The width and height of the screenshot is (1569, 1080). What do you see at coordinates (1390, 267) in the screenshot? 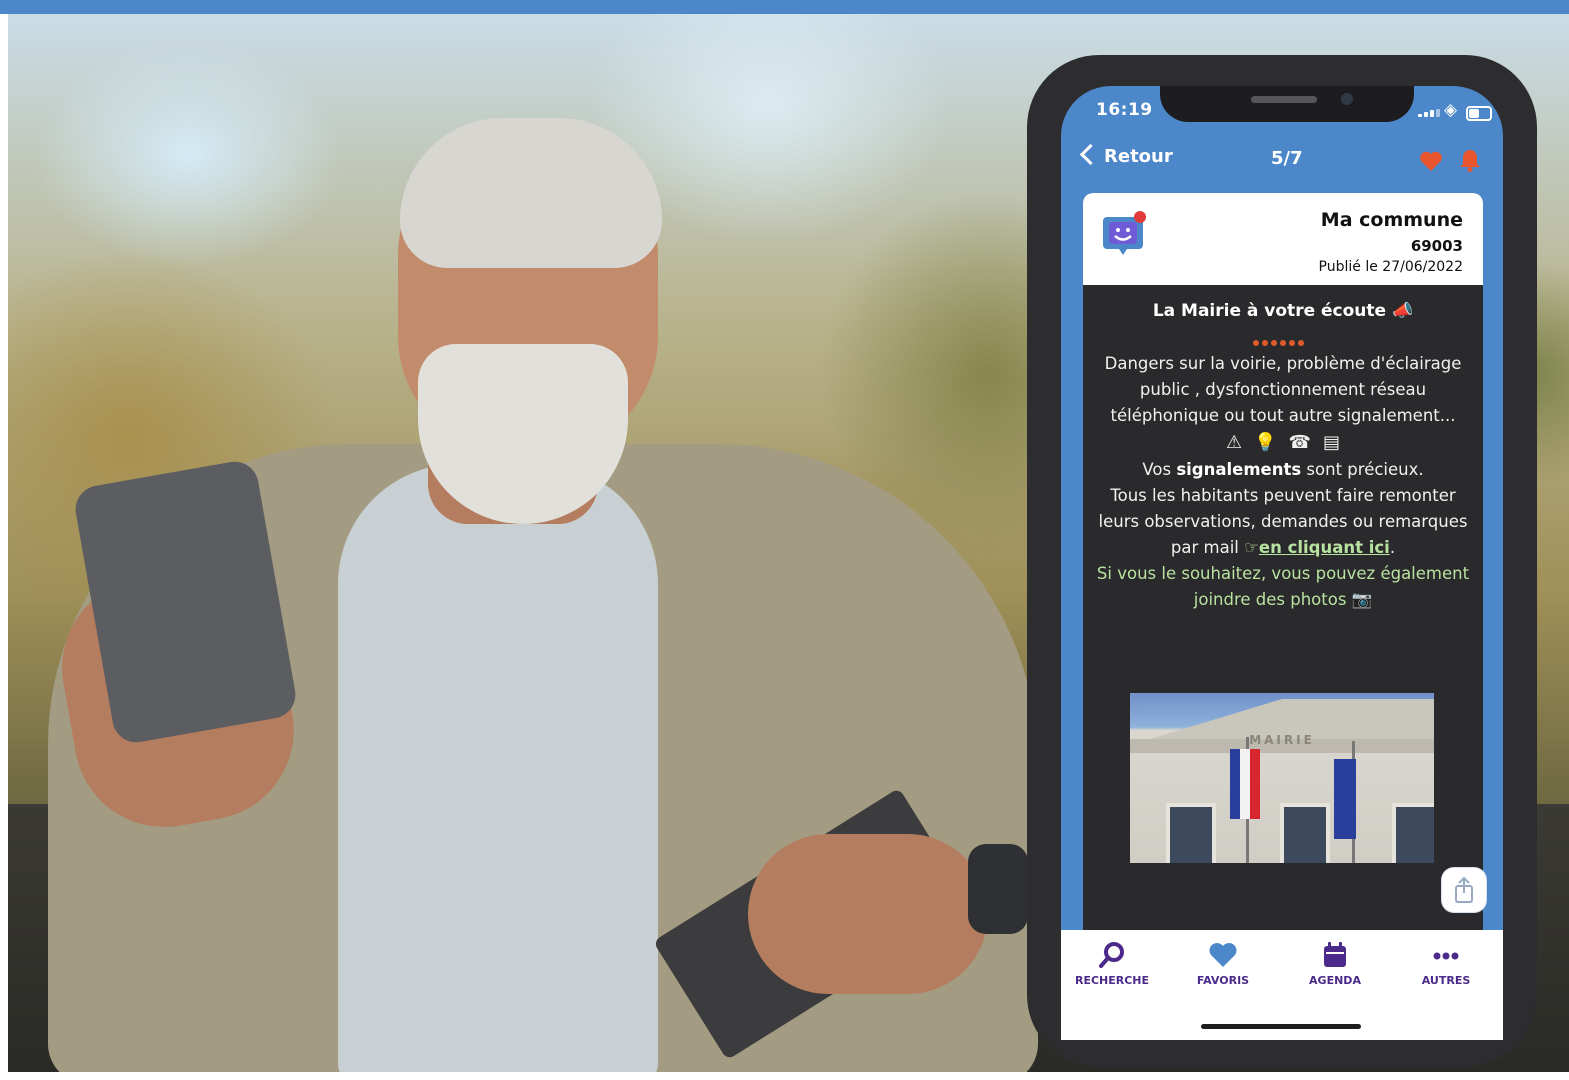
I see `publish-date: Publié le 27/06/2022` at bounding box center [1390, 267].